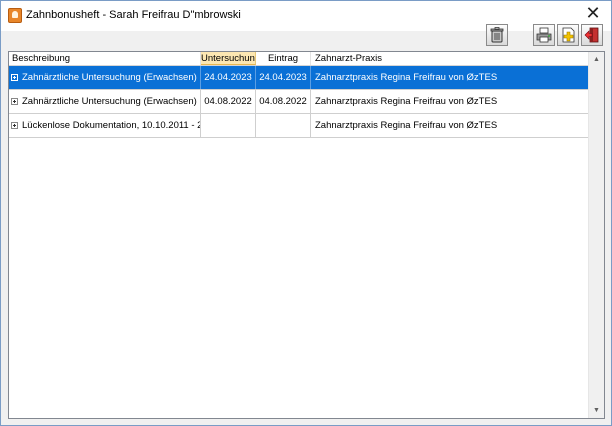 This screenshot has height=426, width=612. I want to click on examination-date-cell, so click(228, 125).